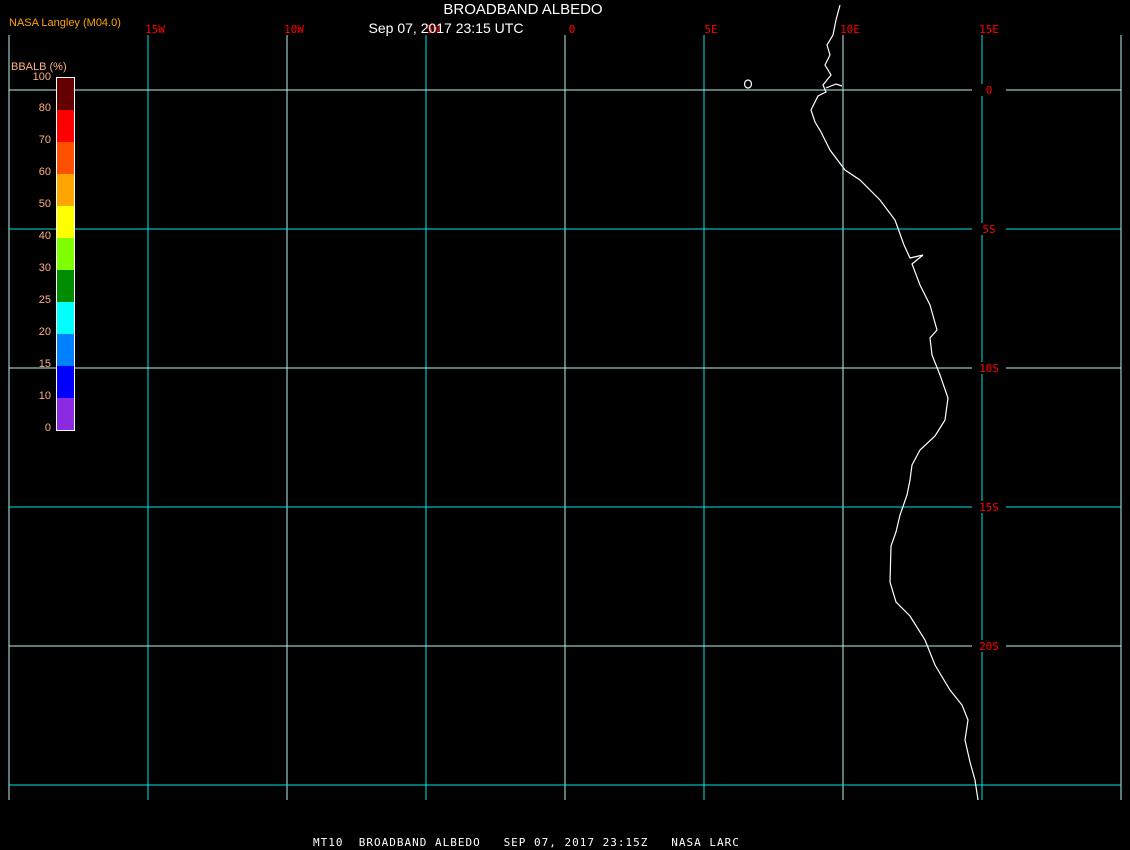  Describe the element at coordinates (44, 108) in the screenshot. I see `legend-tick: 80` at that location.